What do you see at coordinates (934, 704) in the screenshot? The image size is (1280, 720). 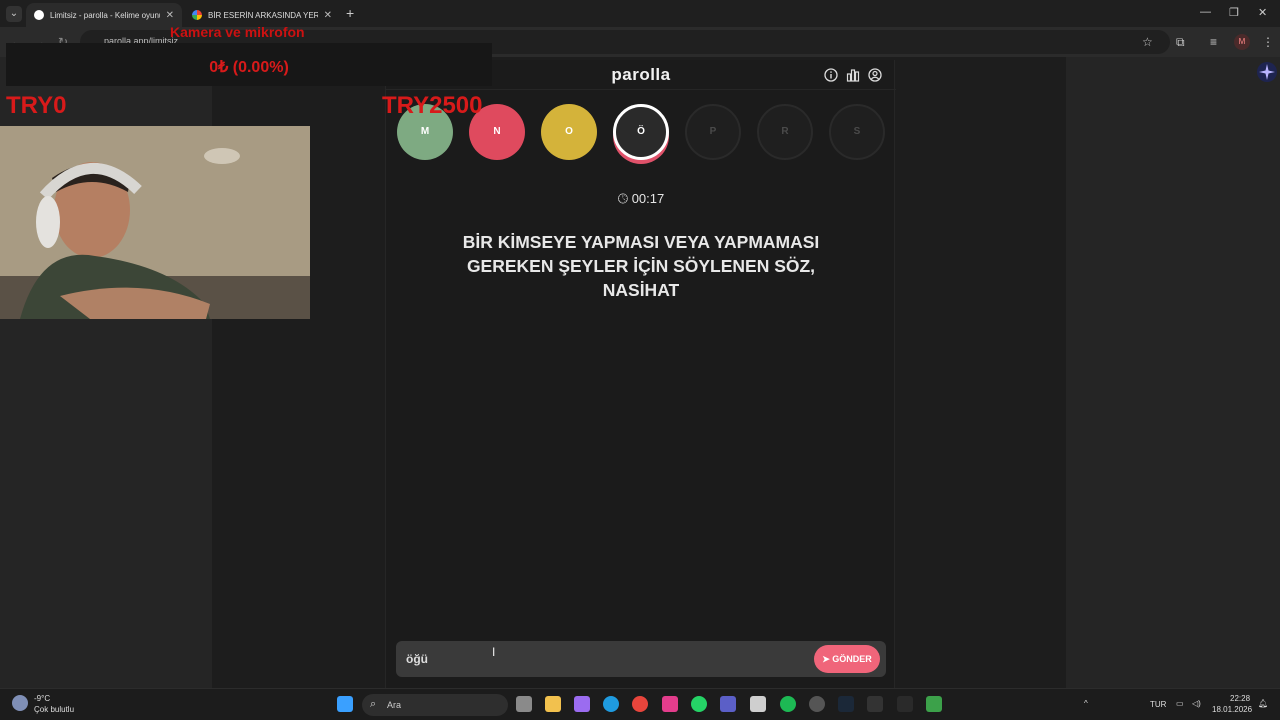 I see `app-icon` at bounding box center [934, 704].